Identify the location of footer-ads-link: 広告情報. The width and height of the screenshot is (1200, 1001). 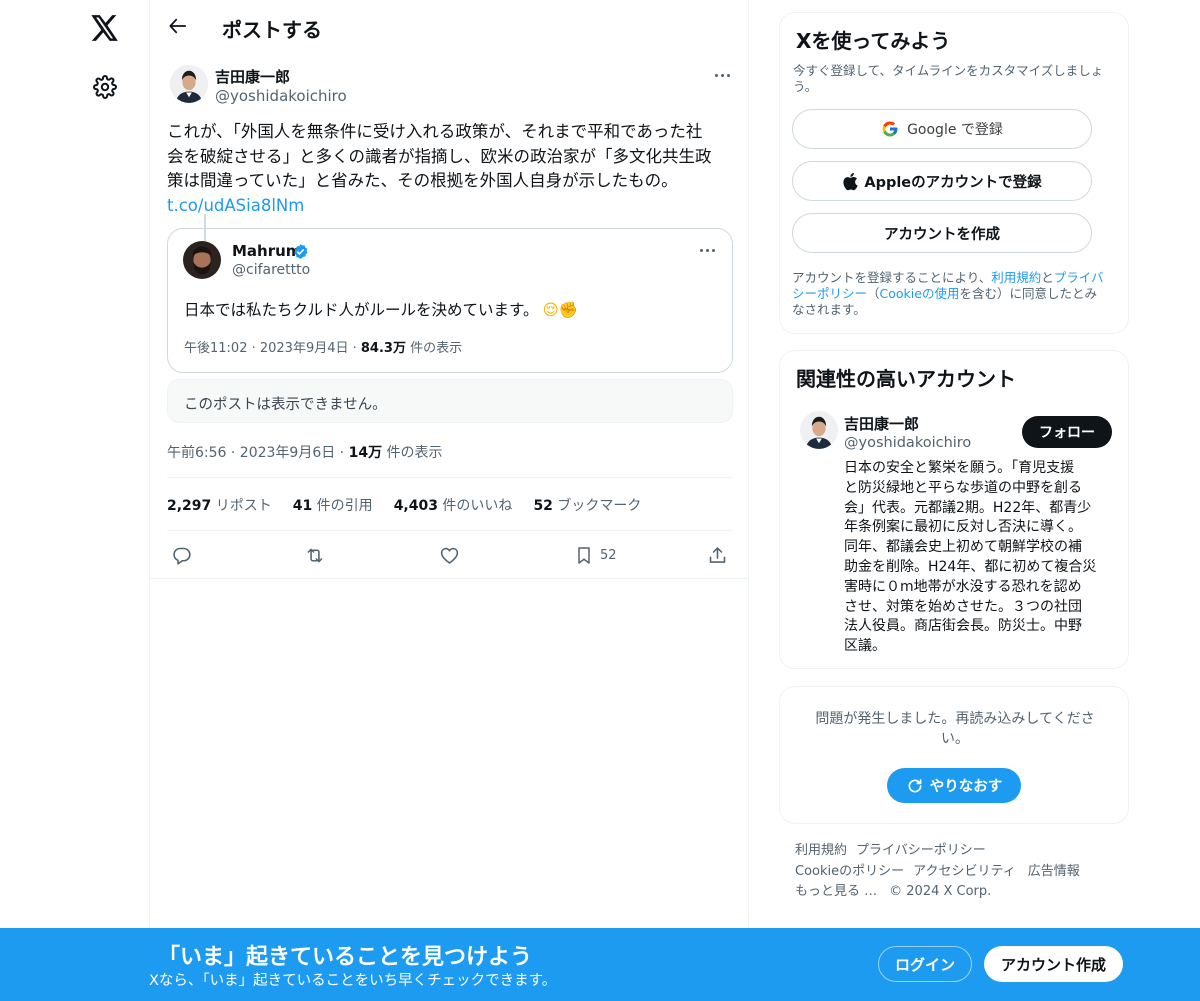
(1054, 871).